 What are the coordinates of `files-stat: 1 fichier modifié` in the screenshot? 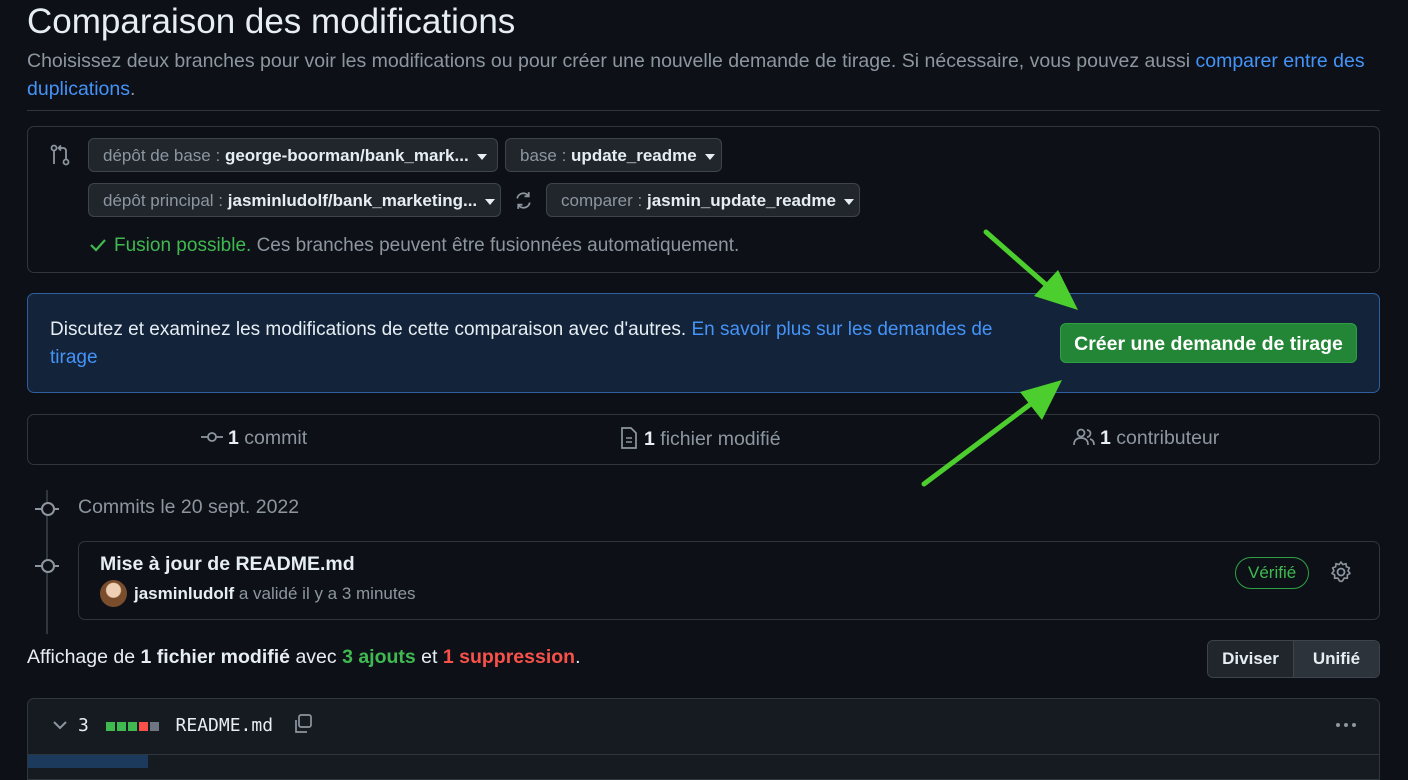 It's located at (700, 439).